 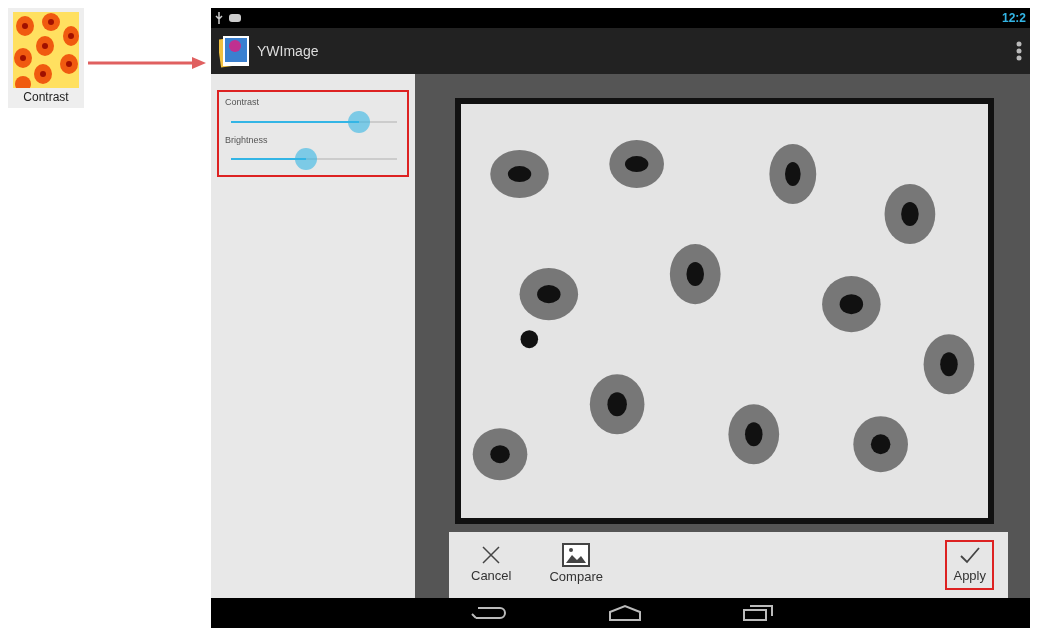 I want to click on recent-apps-icon, so click(x=757, y=613).